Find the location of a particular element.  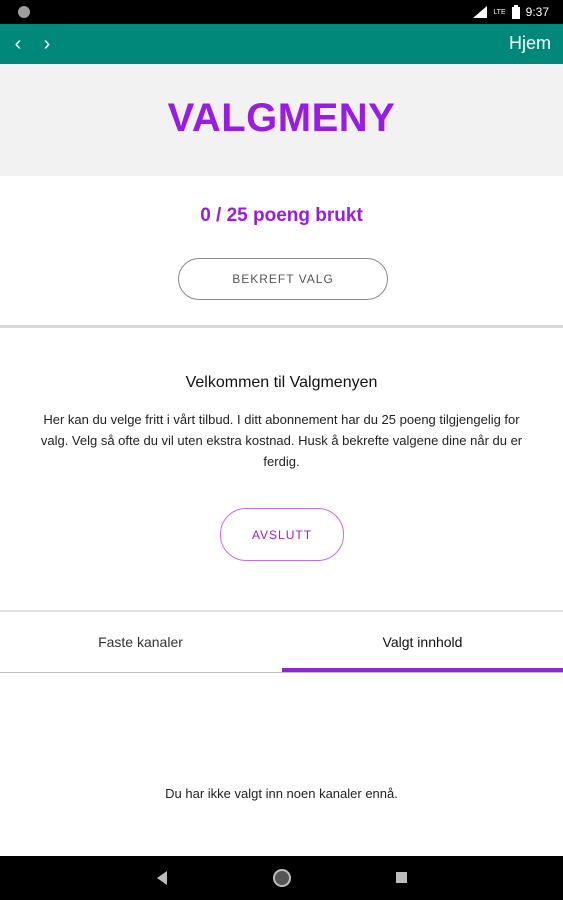

status-right-group: LTE 9:37 is located at coordinates (511, 12).